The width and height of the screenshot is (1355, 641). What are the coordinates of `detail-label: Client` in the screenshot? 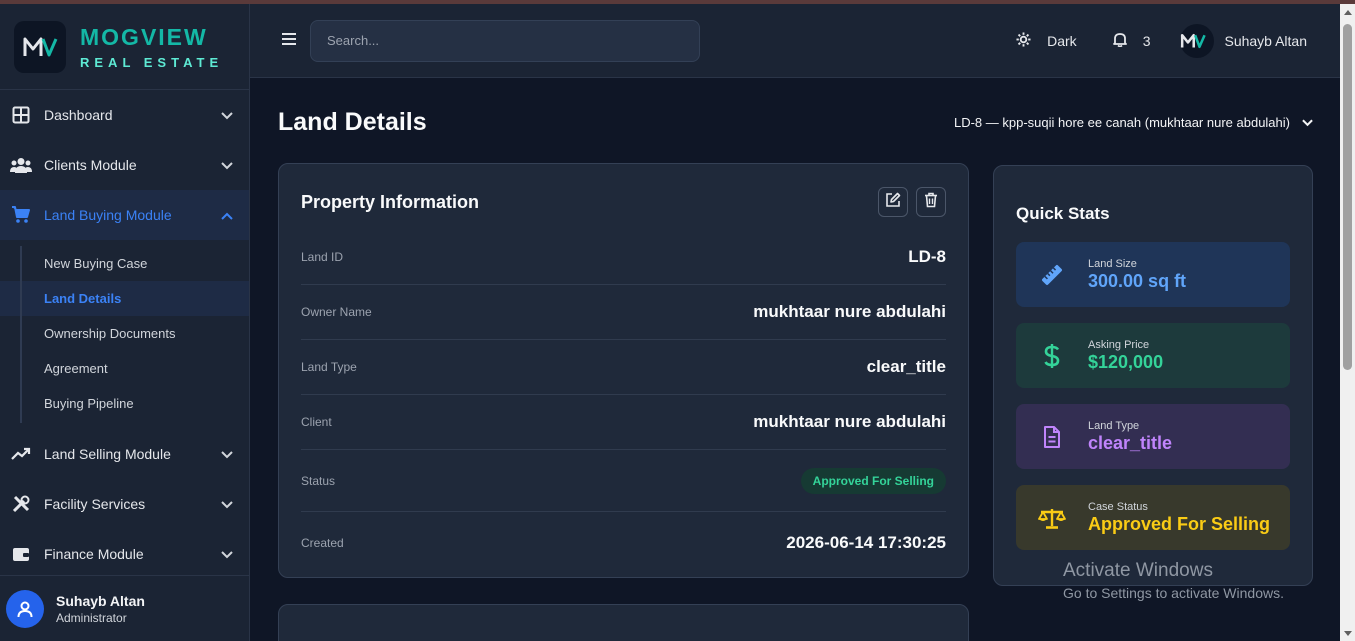 It's located at (316, 422).